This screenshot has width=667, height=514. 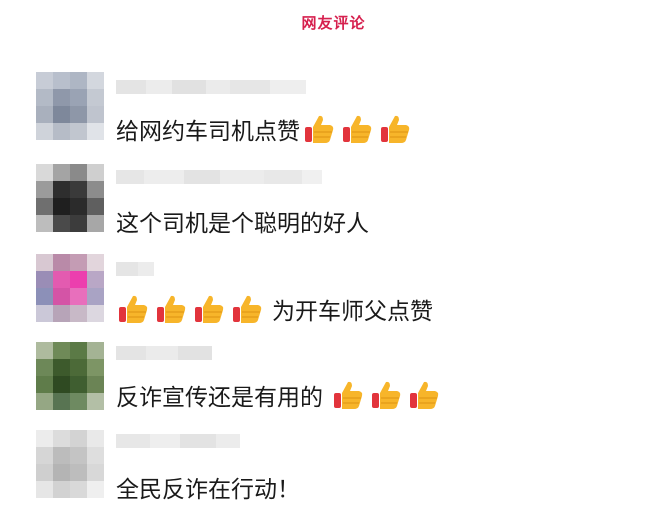 I want to click on page-title: 网友评论, so click(x=333, y=23).